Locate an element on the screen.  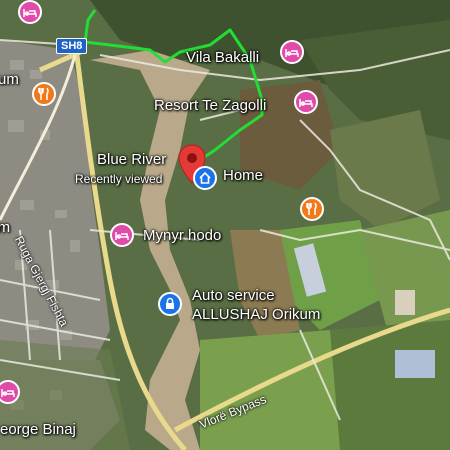
place-label-auto-service-line2: ALLUSHAJ Orikum is located at coordinates (256, 315).